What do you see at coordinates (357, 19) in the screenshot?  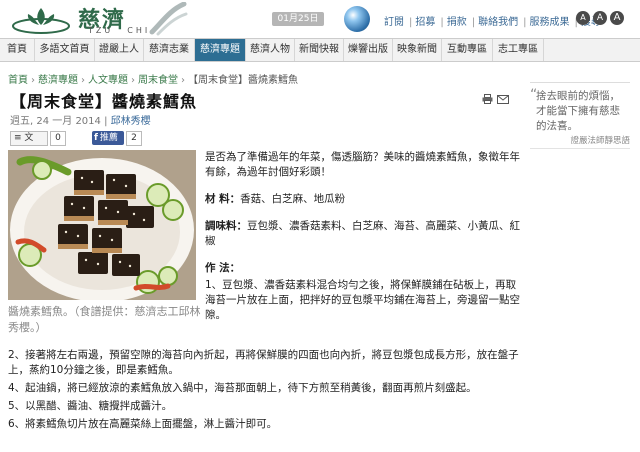 I see `globe-icon` at bounding box center [357, 19].